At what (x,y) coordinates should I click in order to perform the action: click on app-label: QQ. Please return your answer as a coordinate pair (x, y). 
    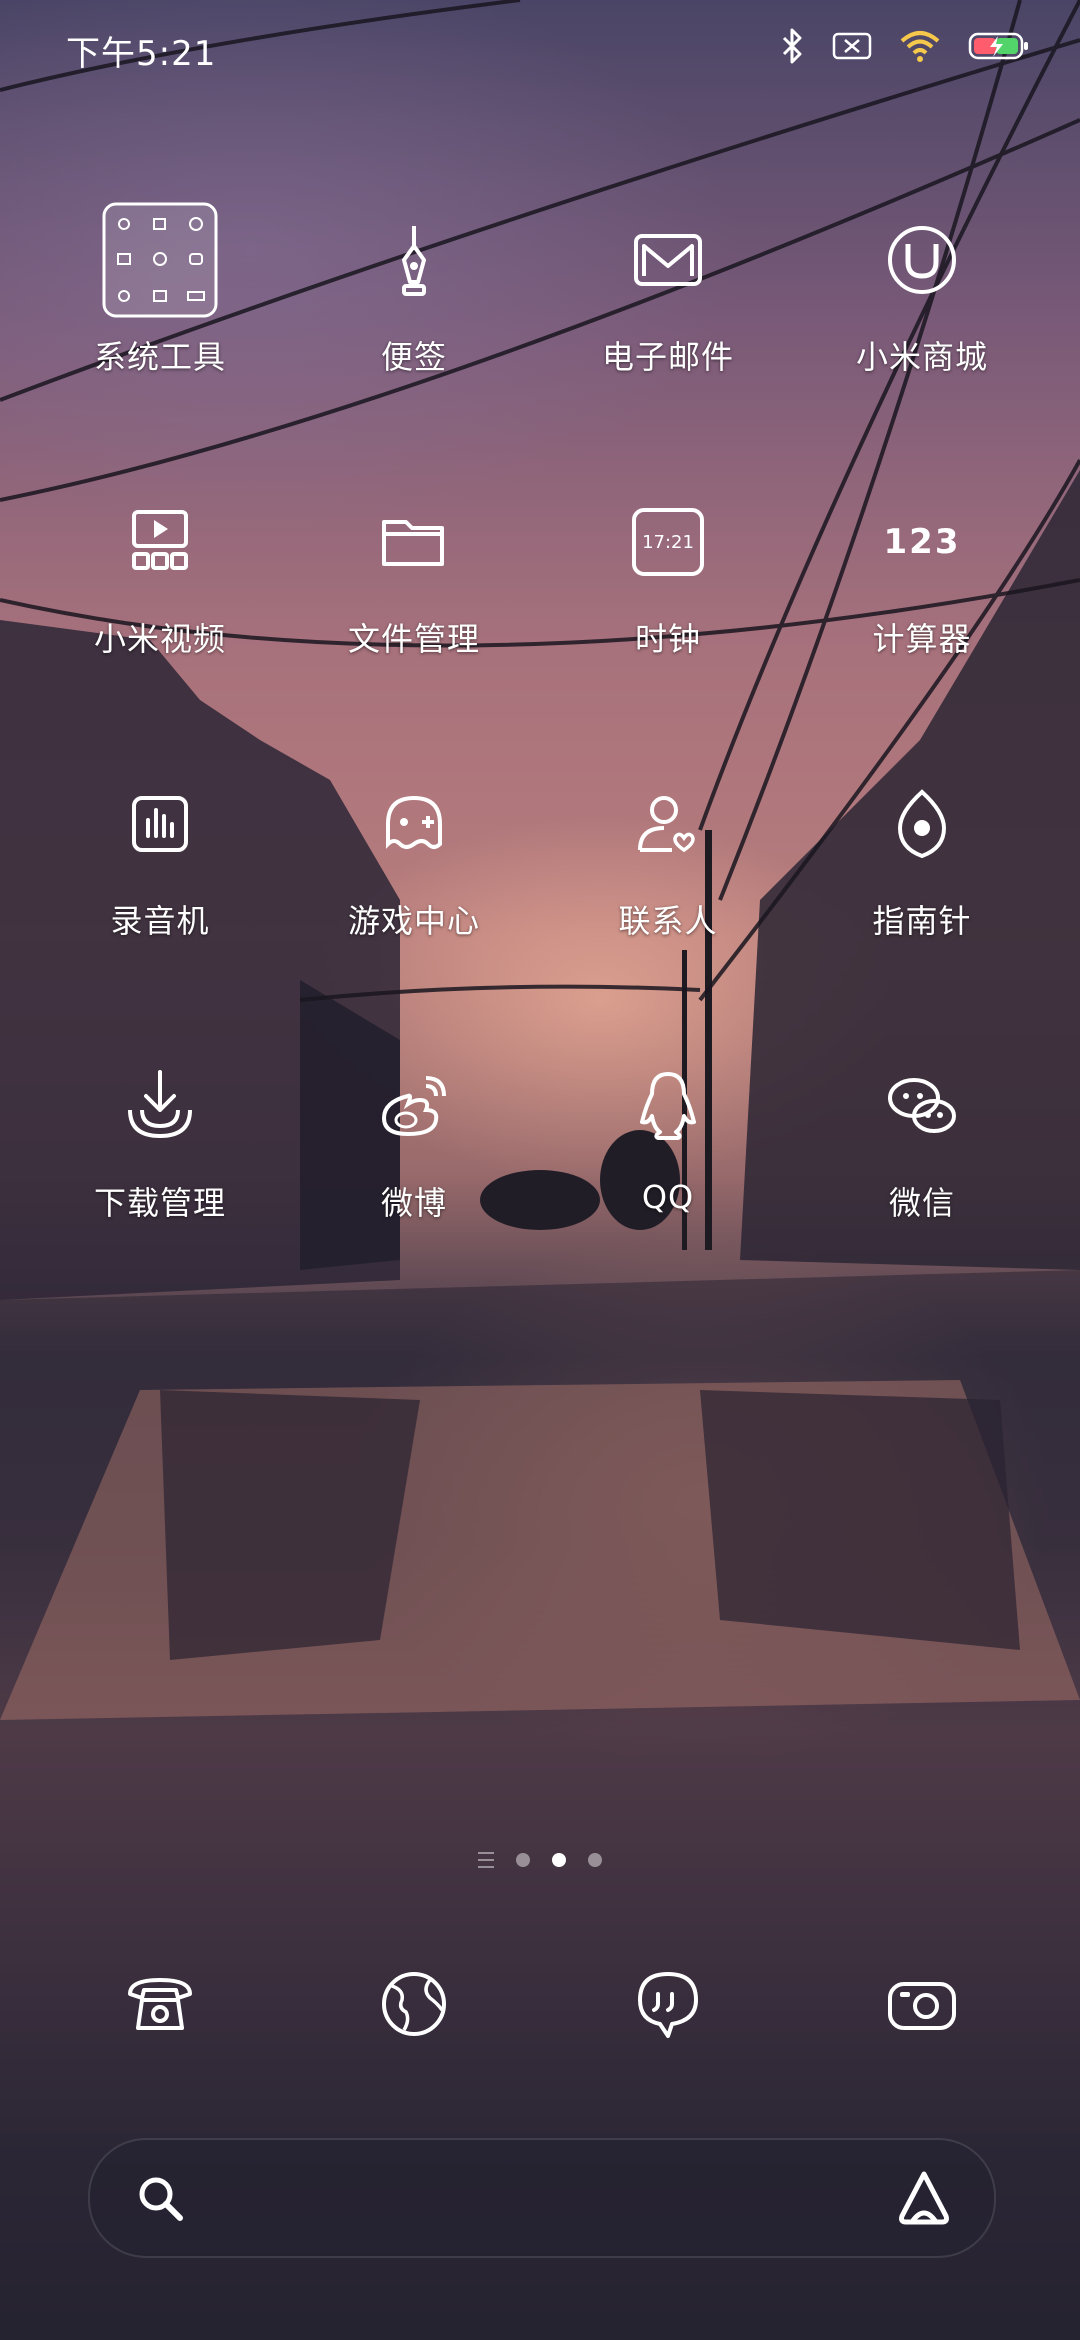
    Looking at the image, I should click on (668, 1197).